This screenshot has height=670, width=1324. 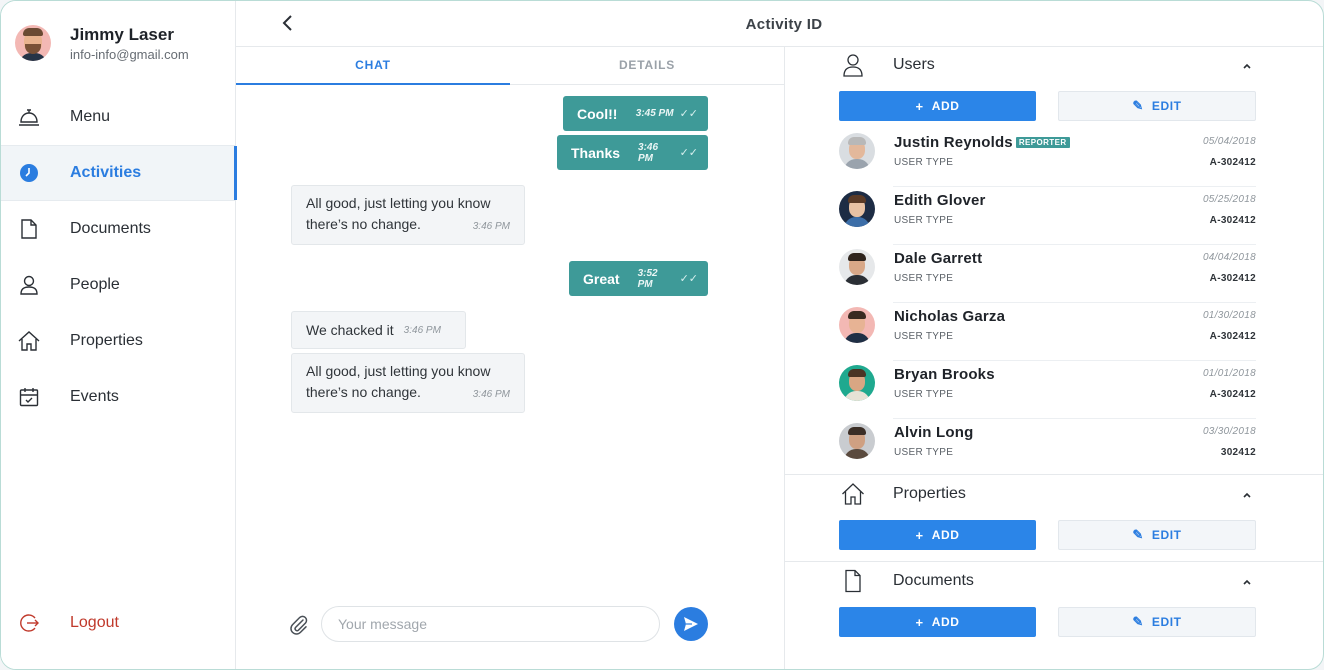 I want to click on section-title: Users, so click(x=914, y=64).